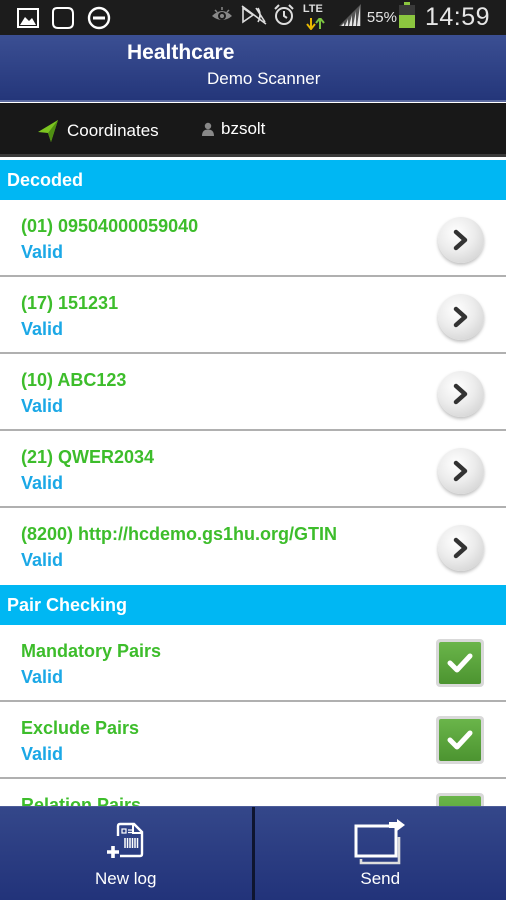 This screenshot has height=900, width=506. What do you see at coordinates (222, 17) in the screenshot?
I see `eye-icon` at bounding box center [222, 17].